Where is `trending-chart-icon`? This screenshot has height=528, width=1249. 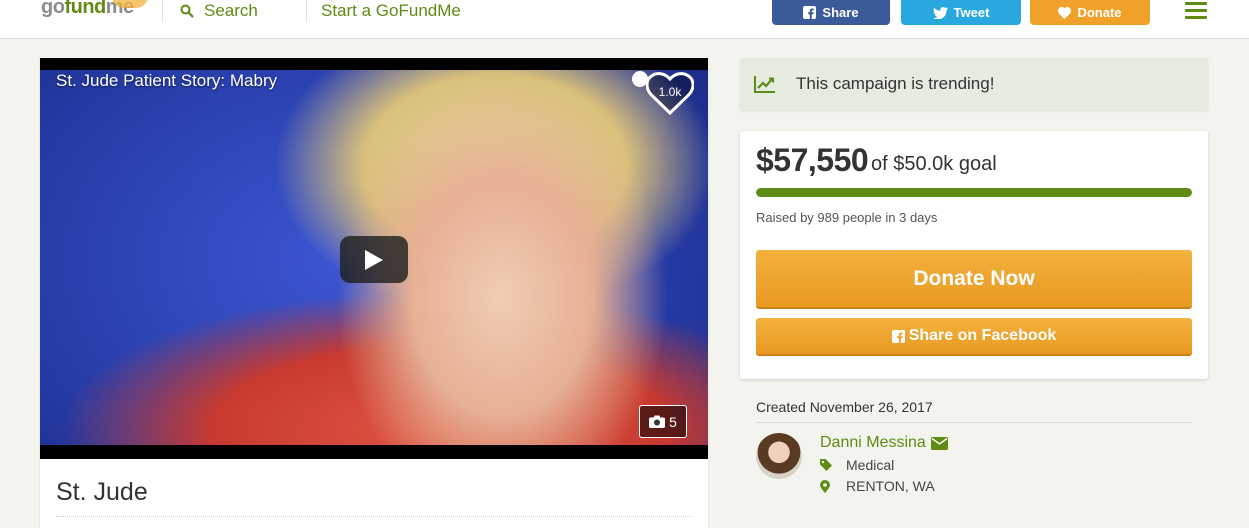 trending-chart-icon is located at coordinates (764, 84).